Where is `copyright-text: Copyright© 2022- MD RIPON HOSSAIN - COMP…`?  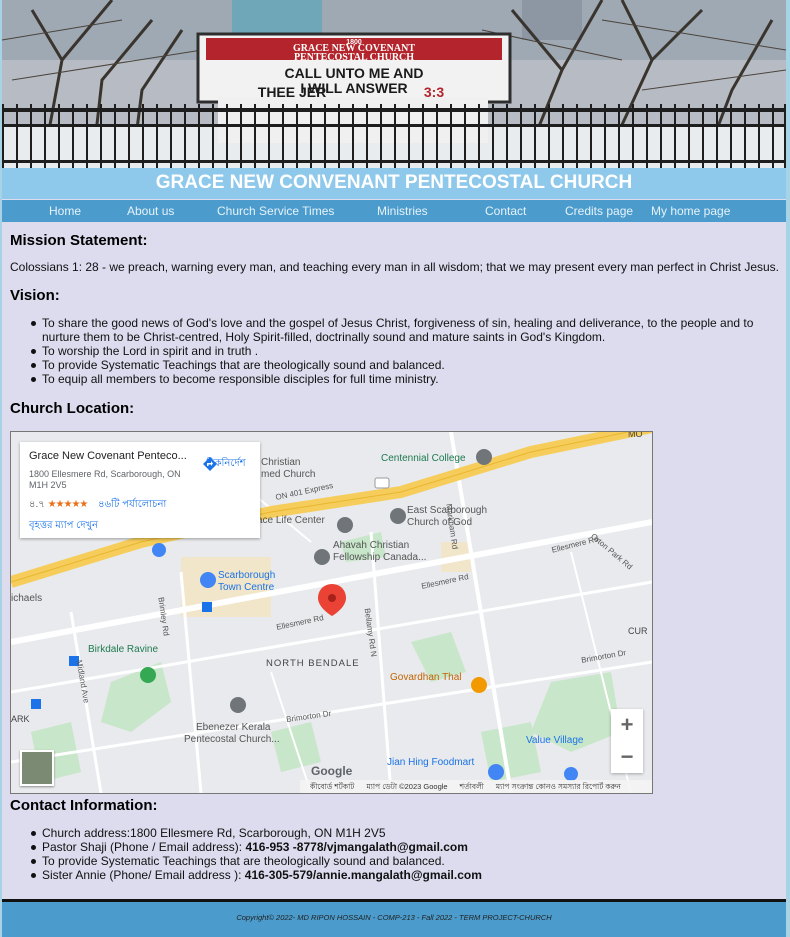
copyright-text: Copyright© 2022- MD RIPON HOSSAIN - COMP… is located at coordinates (394, 917).